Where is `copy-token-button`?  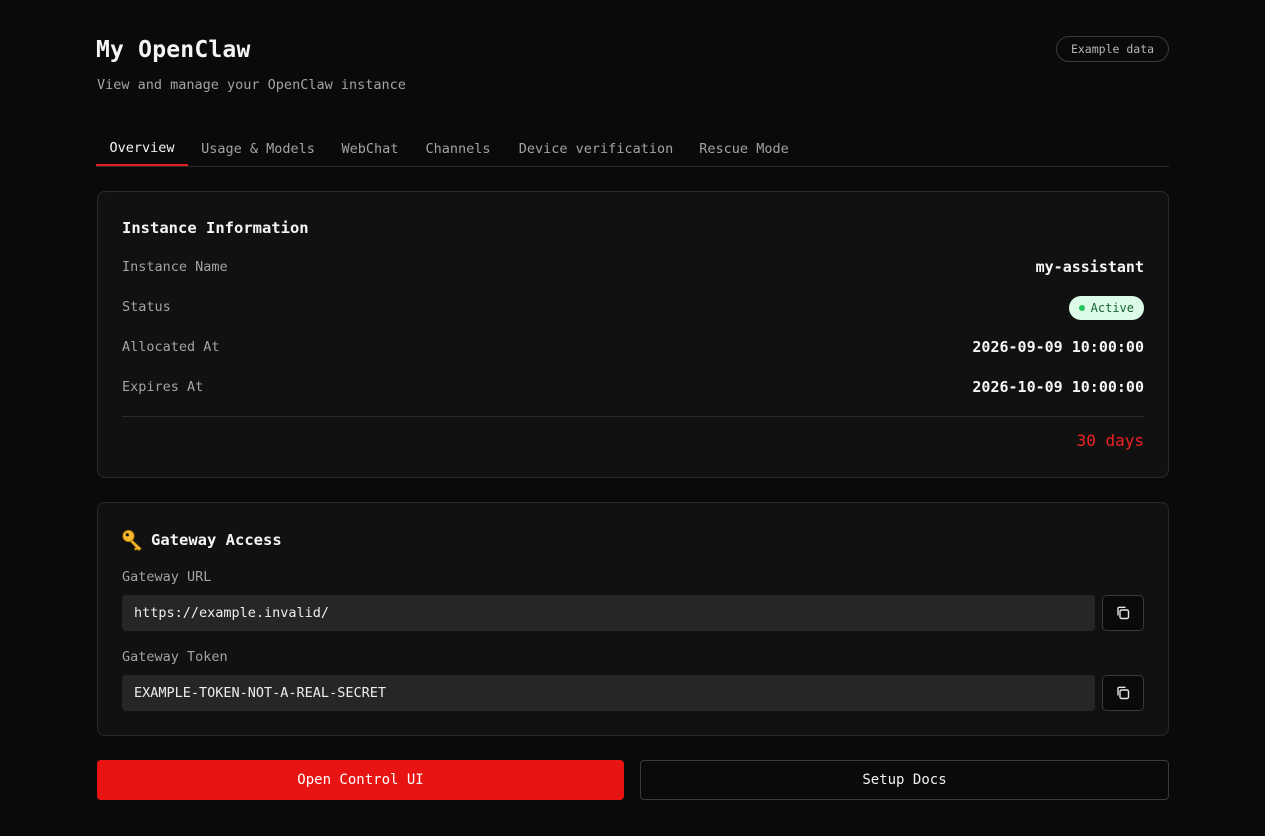
copy-token-button is located at coordinates (1123, 693).